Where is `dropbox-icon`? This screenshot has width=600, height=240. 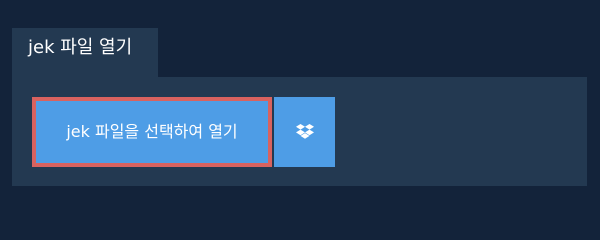 dropbox-icon is located at coordinates (304, 131).